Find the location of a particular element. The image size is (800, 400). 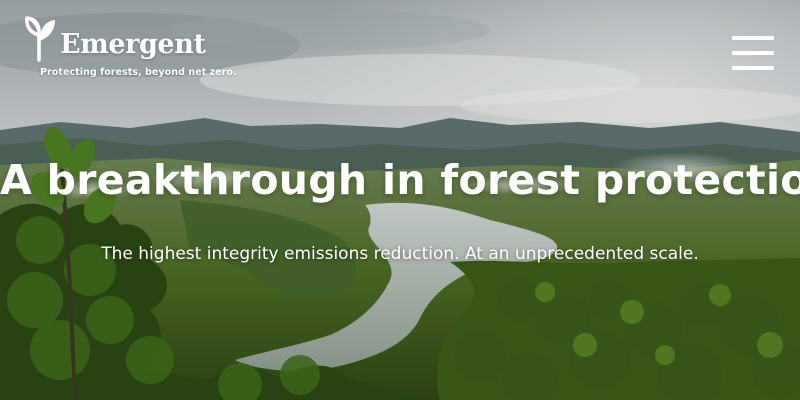

menu-bar-bottom is located at coordinates (753, 68).